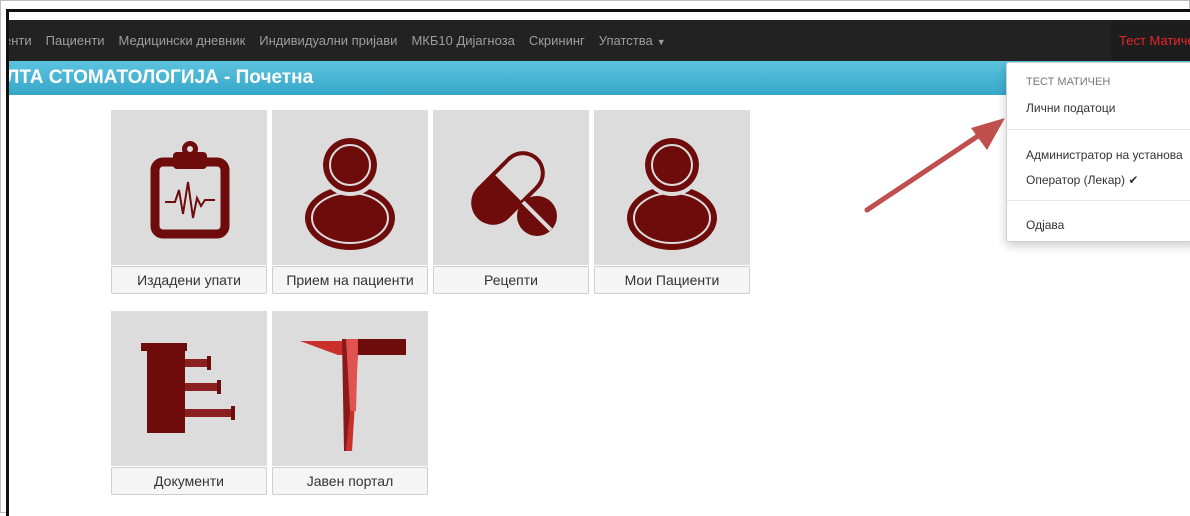 The width and height of the screenshot is (1190, 516). Describe the element at coordinates (462, 40) in the screenshot. I see `nav-item-icd10-diagnosis: МКБ10 Дијагноза` at that location.